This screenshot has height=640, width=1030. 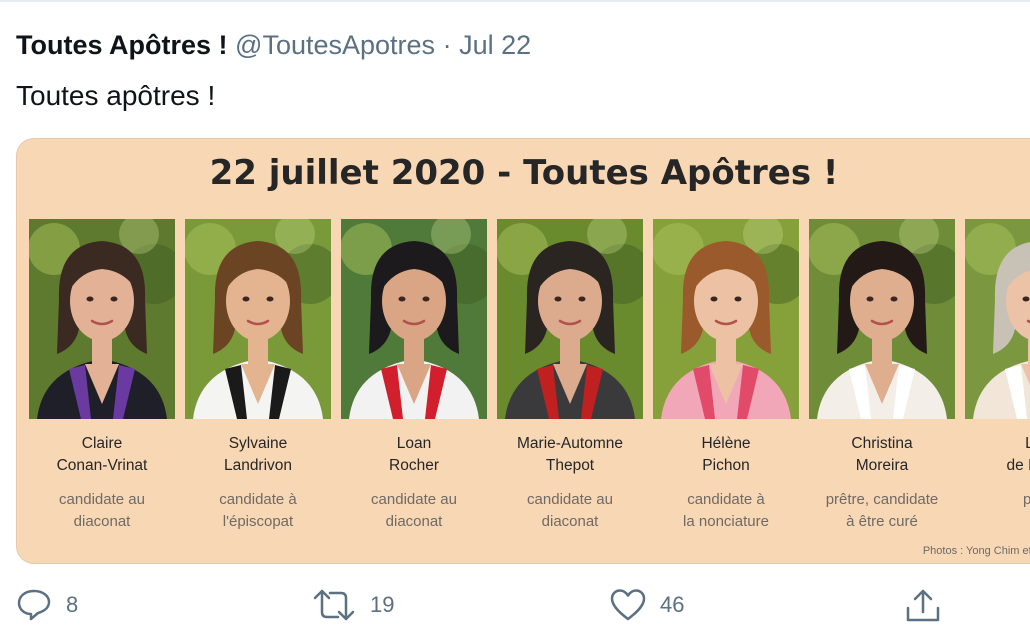 I want to click on retweet-button: 19, so click(x=353, y=605).